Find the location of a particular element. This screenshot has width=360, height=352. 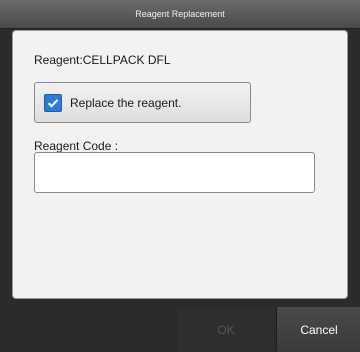

reagent-code-input is located at coordinates (174, 172).